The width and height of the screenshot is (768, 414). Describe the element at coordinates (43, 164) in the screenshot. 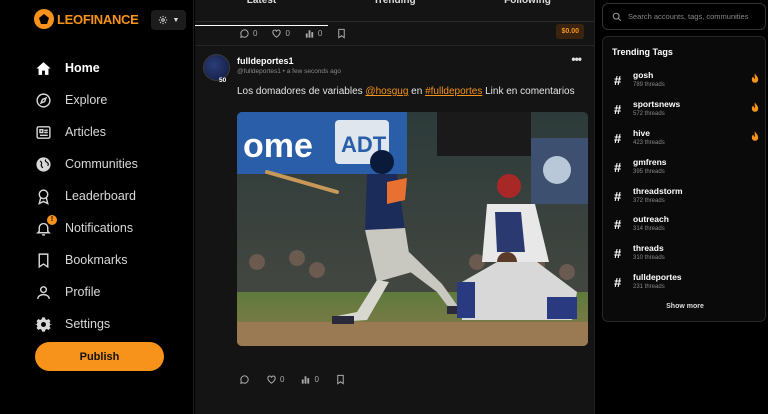

I see `globe-icon` at that location.